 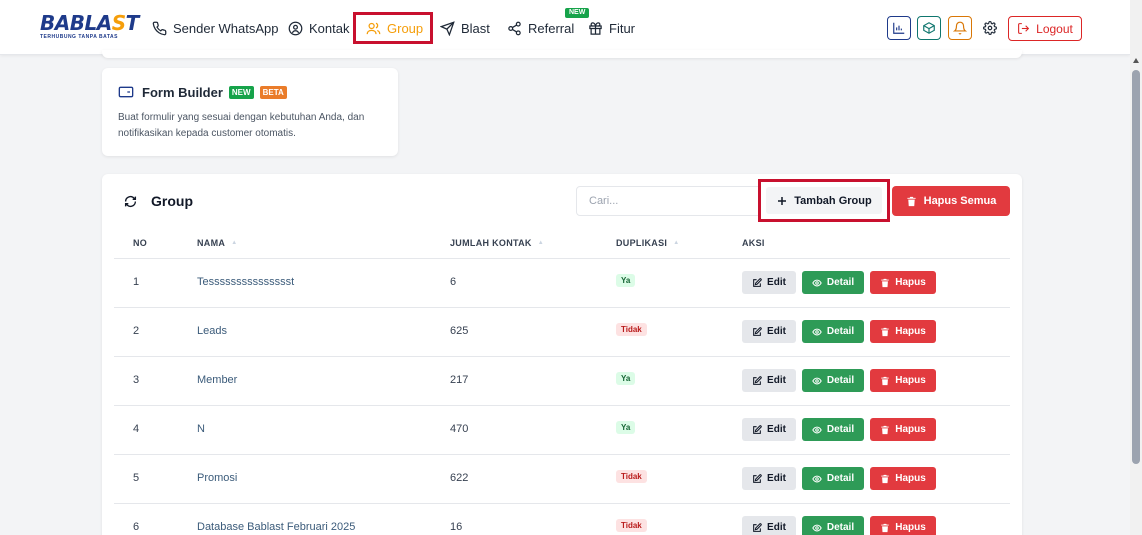 What do you see at coordinates (329, 28) in the screenshot?
I see `nav-label: Kontak` at bounding box center [329, 28].